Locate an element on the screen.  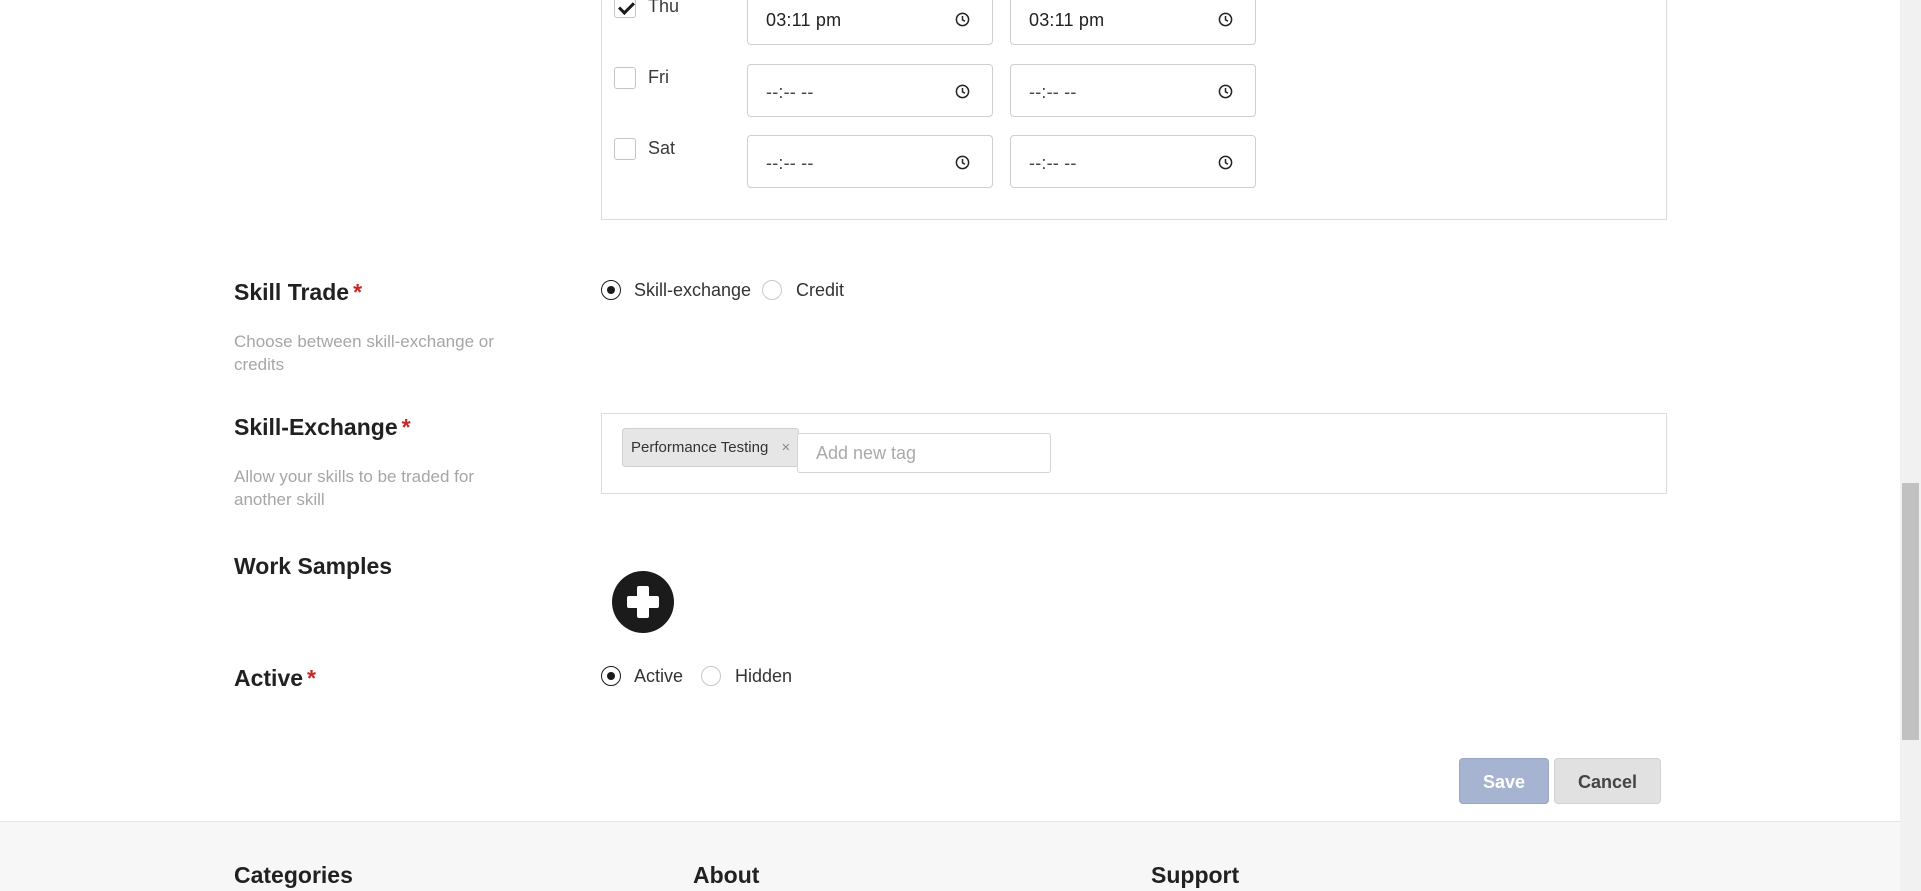
day-label-fri: Fri is located at coordinates (658, 77).